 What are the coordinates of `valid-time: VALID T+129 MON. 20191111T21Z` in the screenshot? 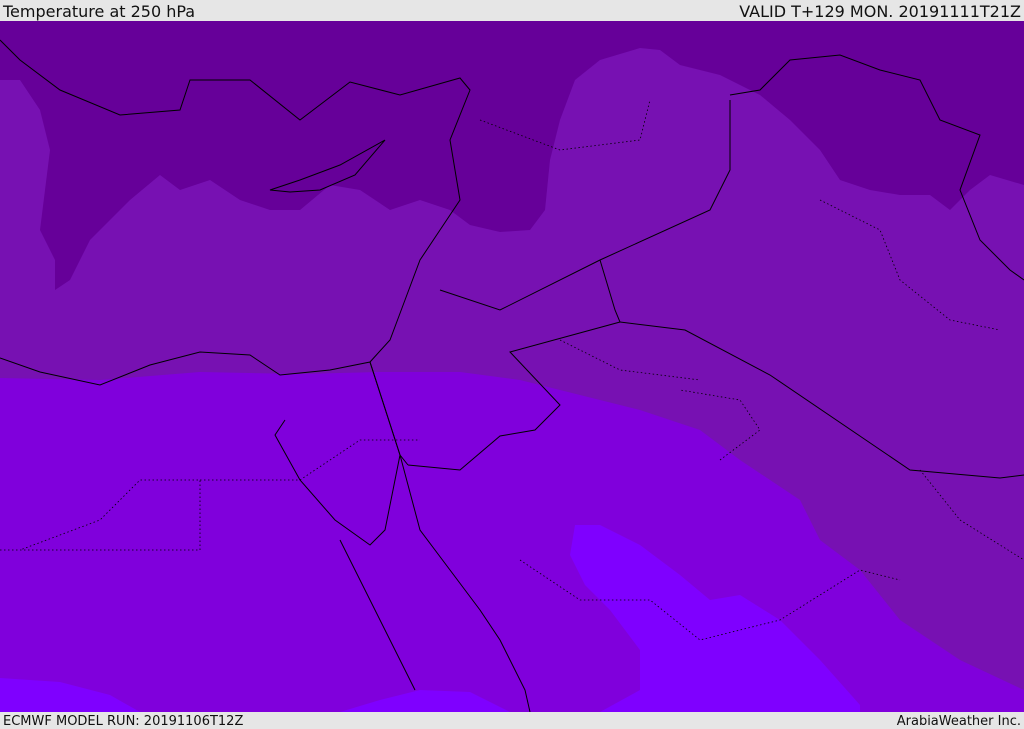 It's located at (880, 11).